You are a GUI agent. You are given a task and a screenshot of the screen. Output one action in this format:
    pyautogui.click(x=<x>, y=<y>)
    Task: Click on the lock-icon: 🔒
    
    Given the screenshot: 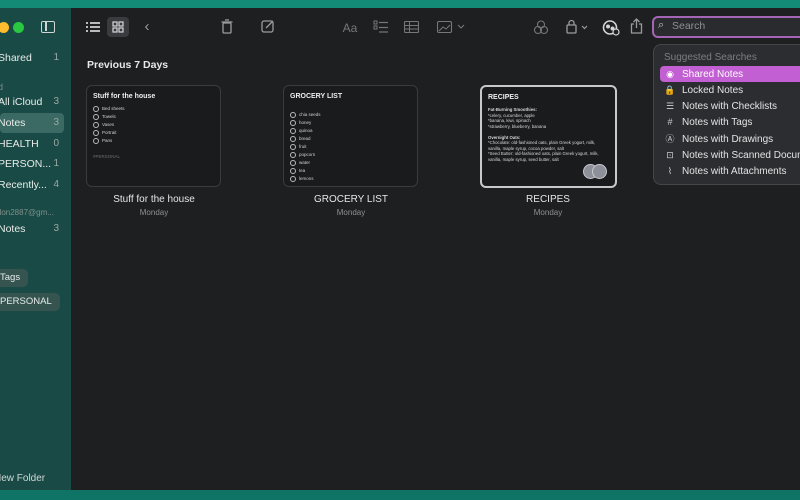 What is the action you would take?
    pyautogui.click(x=670, y=90)
    